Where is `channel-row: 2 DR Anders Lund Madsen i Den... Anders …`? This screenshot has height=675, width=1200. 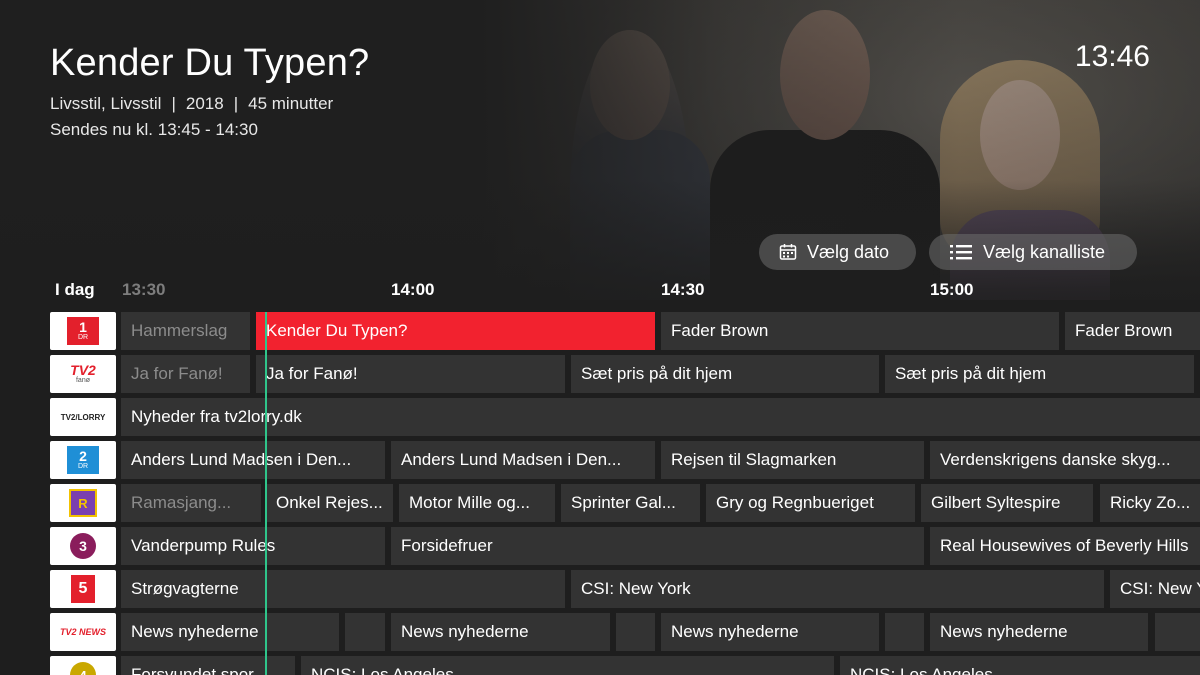 channel-row: 2 DR Anders Lund Madsen i Den... Anders … is located at coordinates (600, 460).